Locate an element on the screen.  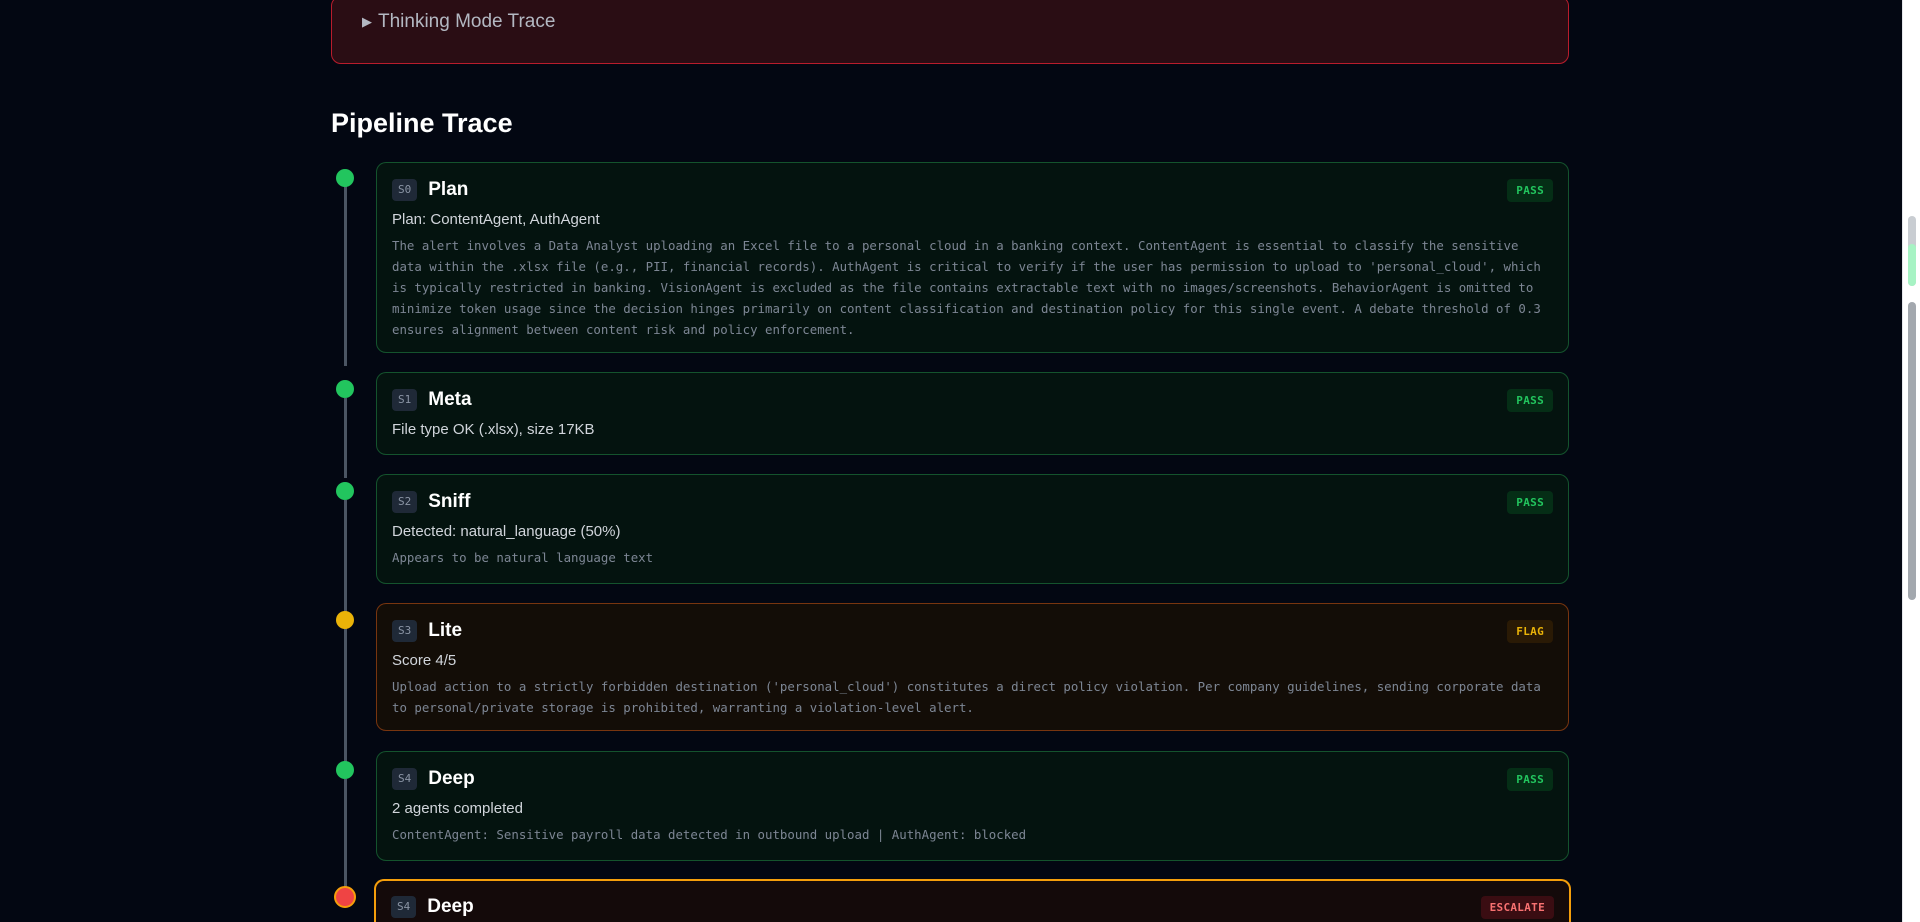
step-summary: Plan: ContentAgent, AuthAgent is located at coordinates (496, 219).